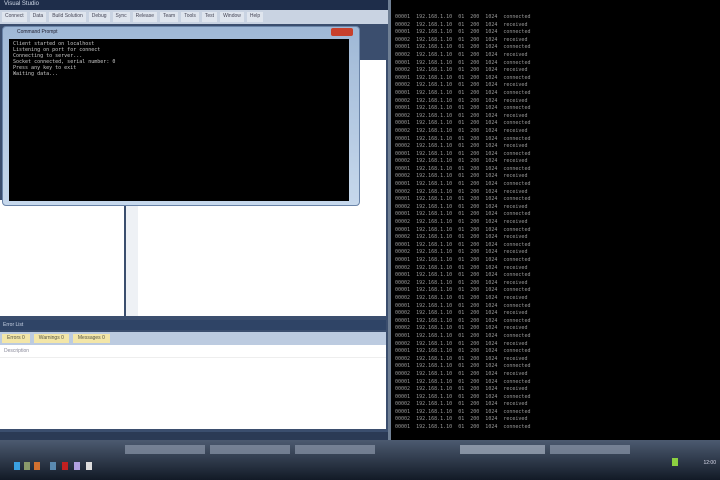 The image size is (720, 480). What do you see at coordinates (675, 462) in the screenshot?
I see `tray-icon` at bounding box center [675, 462].